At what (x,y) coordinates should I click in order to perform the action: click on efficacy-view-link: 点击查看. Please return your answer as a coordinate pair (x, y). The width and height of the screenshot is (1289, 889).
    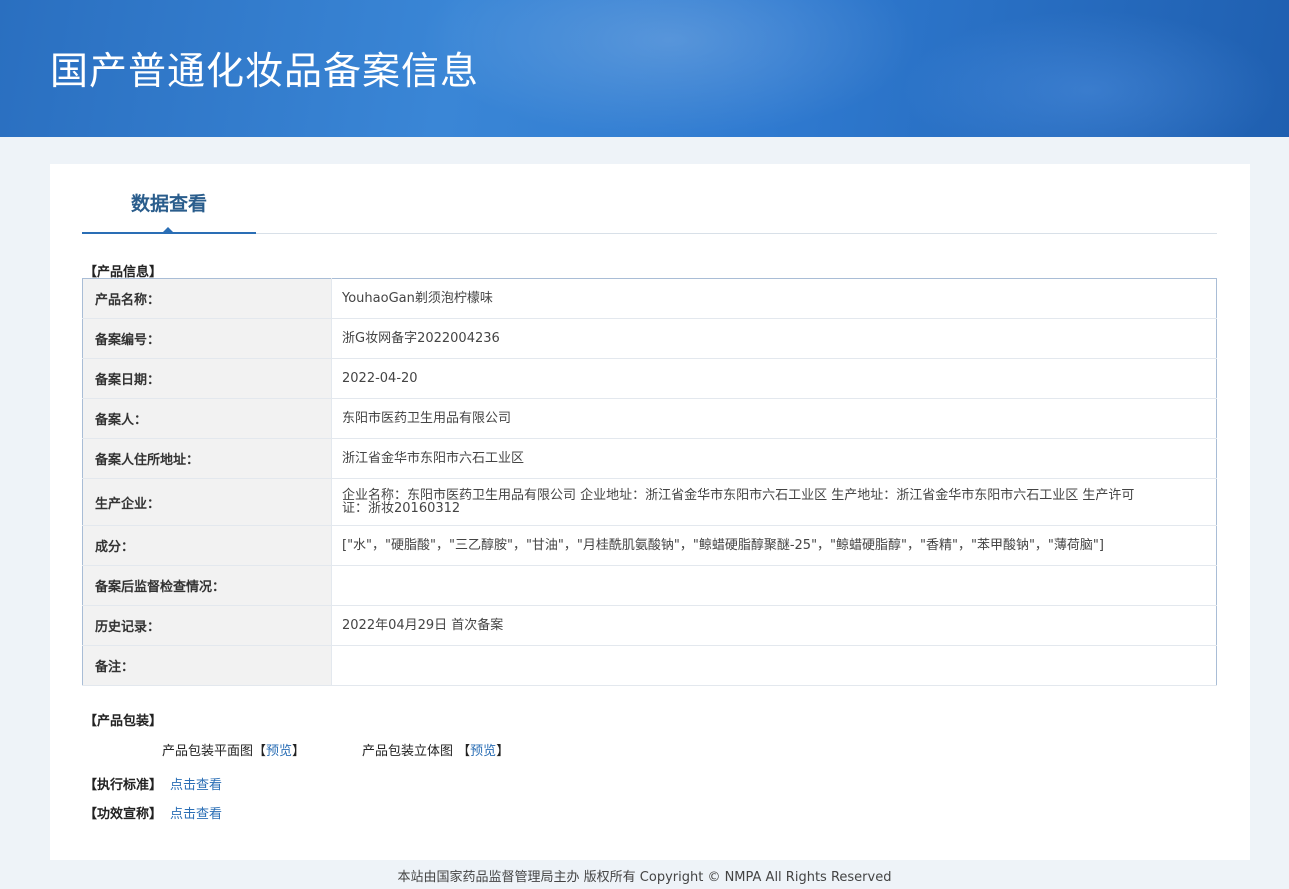
    Looking at the image, I should click on (196, 814).